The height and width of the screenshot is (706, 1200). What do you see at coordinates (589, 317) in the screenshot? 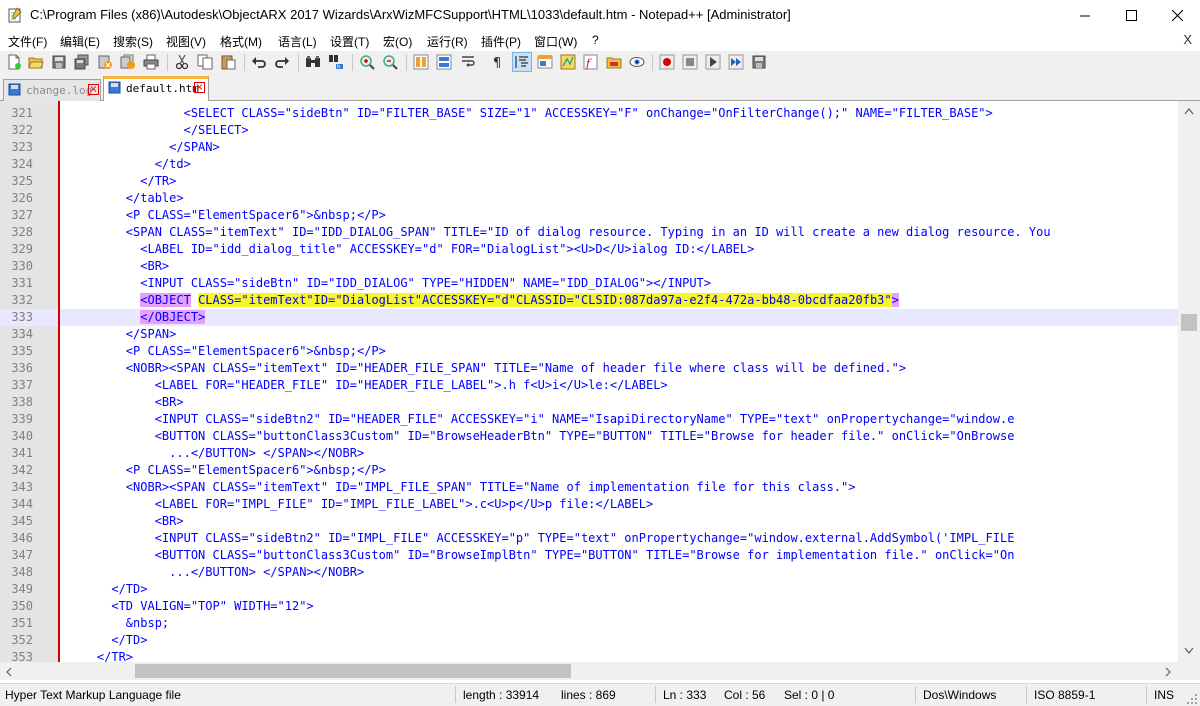
I see `code-line: 333 </OBJECT>` at bounding box center [589, 317].